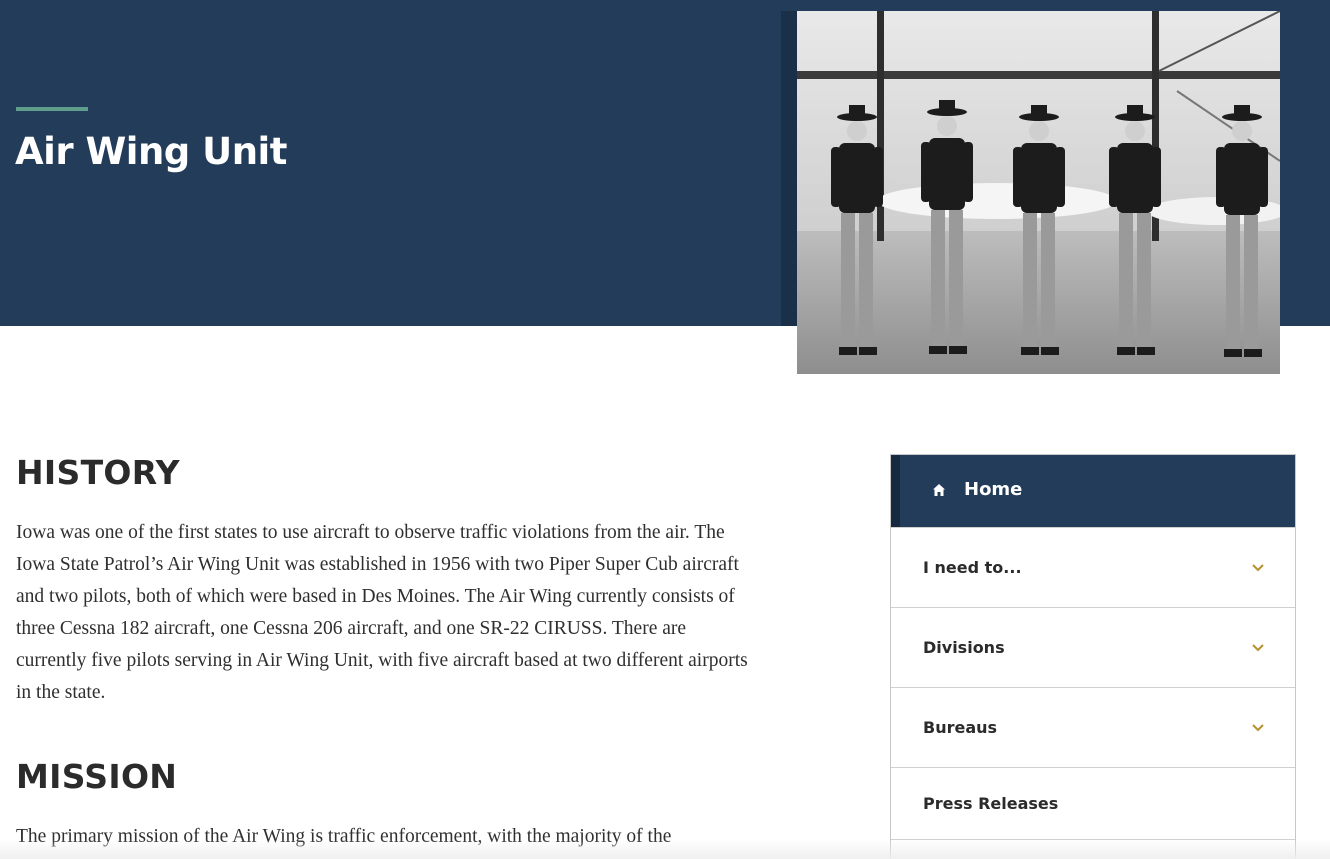 This screenshot has width=1330, height=859. I want to click on sidenav-item-label: Press Releases, so click(991, 803).